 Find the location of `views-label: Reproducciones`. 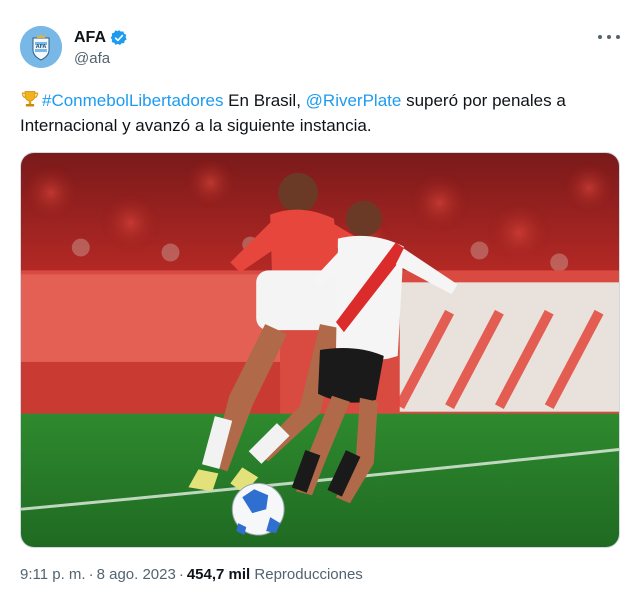

views-label: Reproducciones is located at coordinates (308, 574).